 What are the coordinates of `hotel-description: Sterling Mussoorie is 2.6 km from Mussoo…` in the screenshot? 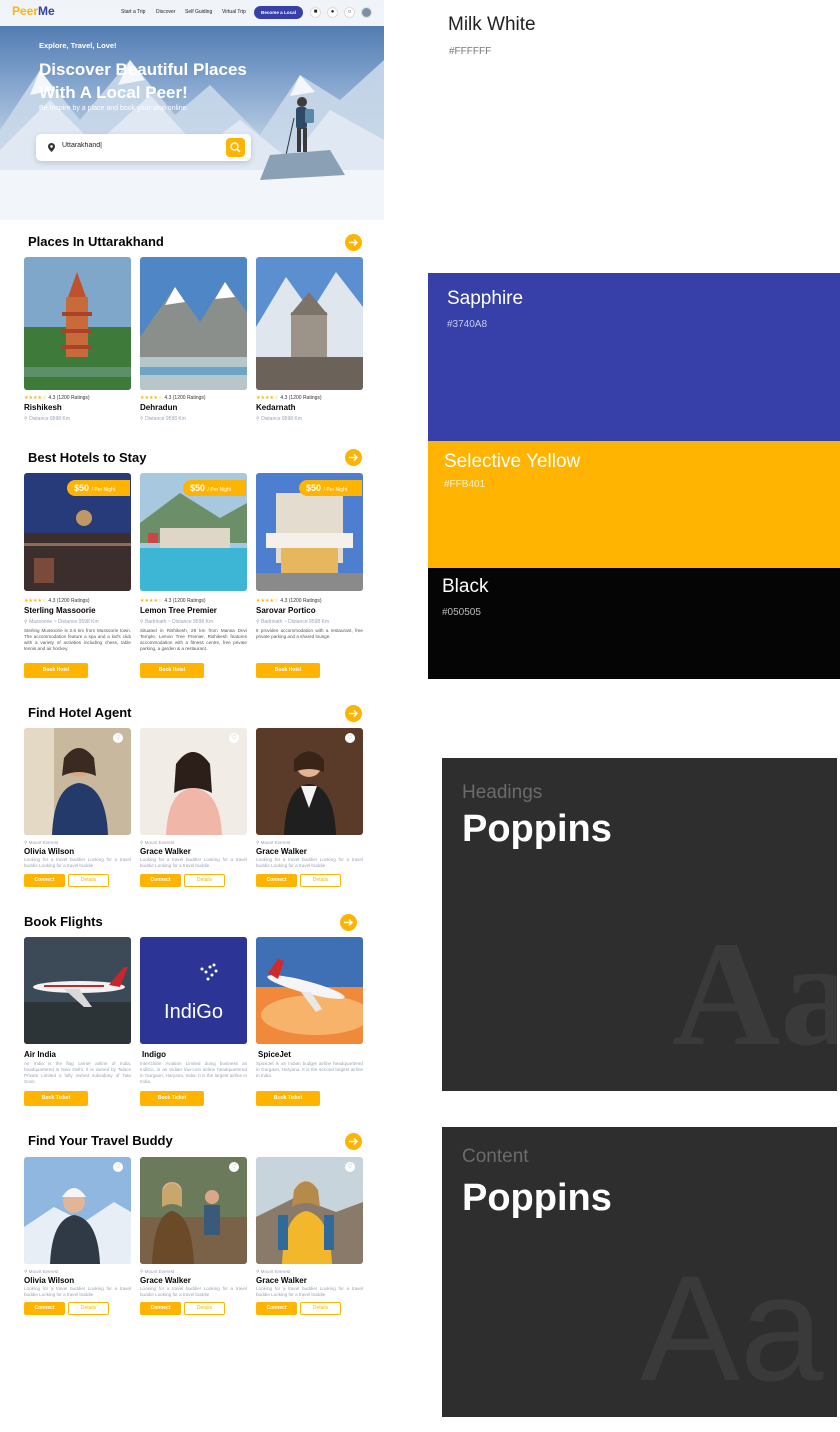 It's located at (77, 639).